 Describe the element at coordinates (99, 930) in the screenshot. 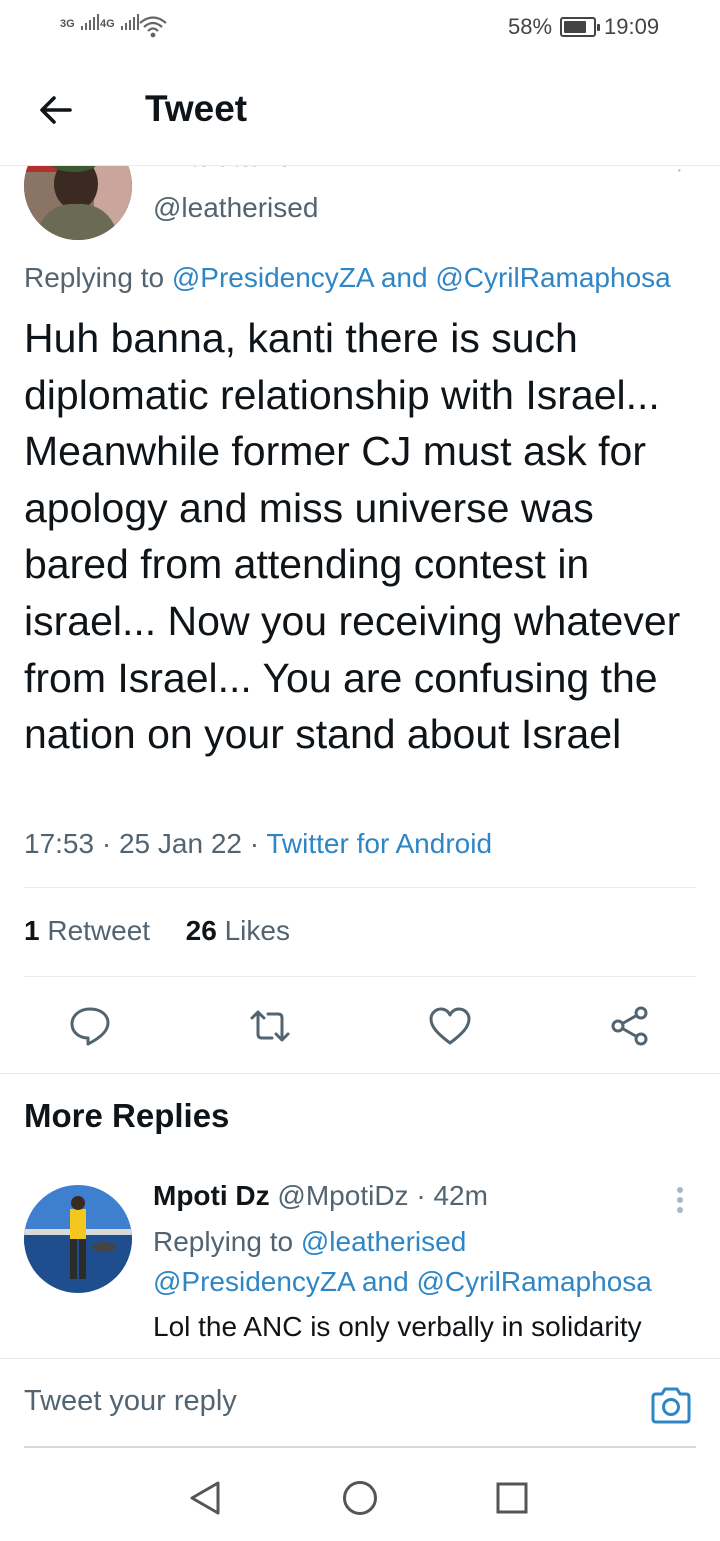

I see `retweet-label: Retweet` at that location.